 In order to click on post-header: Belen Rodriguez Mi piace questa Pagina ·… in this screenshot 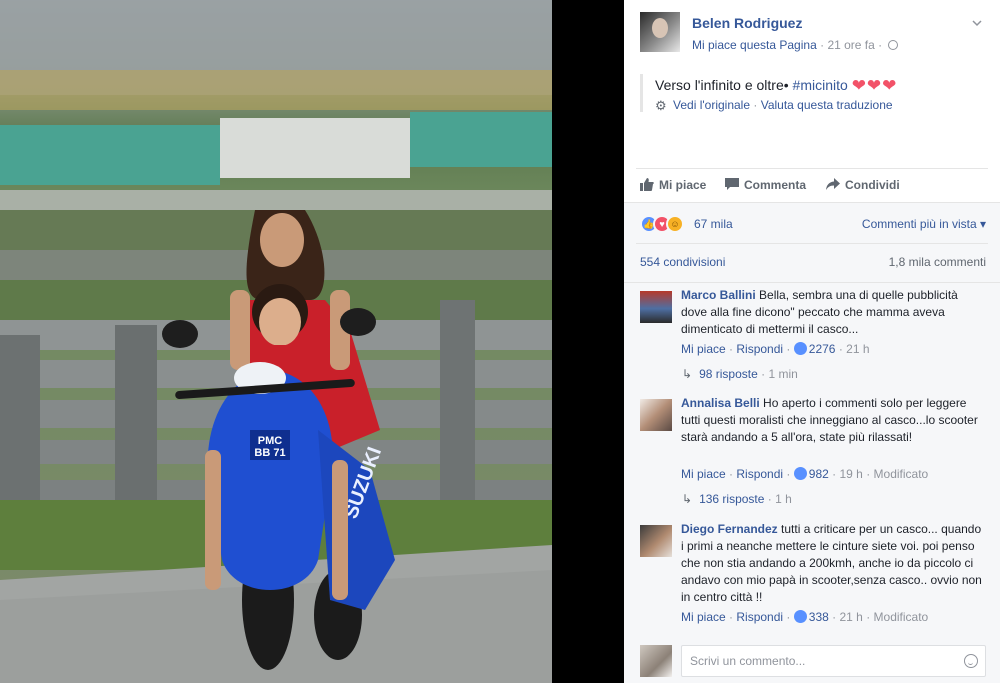, I will do `click(814, 35)`.